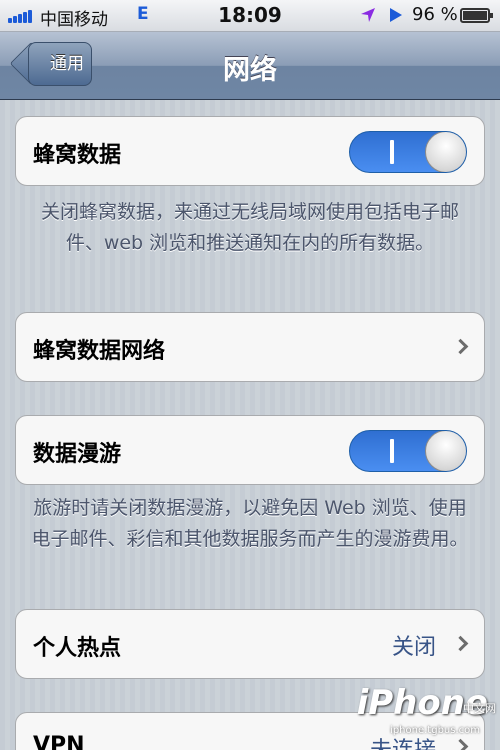  I want to click on play-icon, so click(396, 15).